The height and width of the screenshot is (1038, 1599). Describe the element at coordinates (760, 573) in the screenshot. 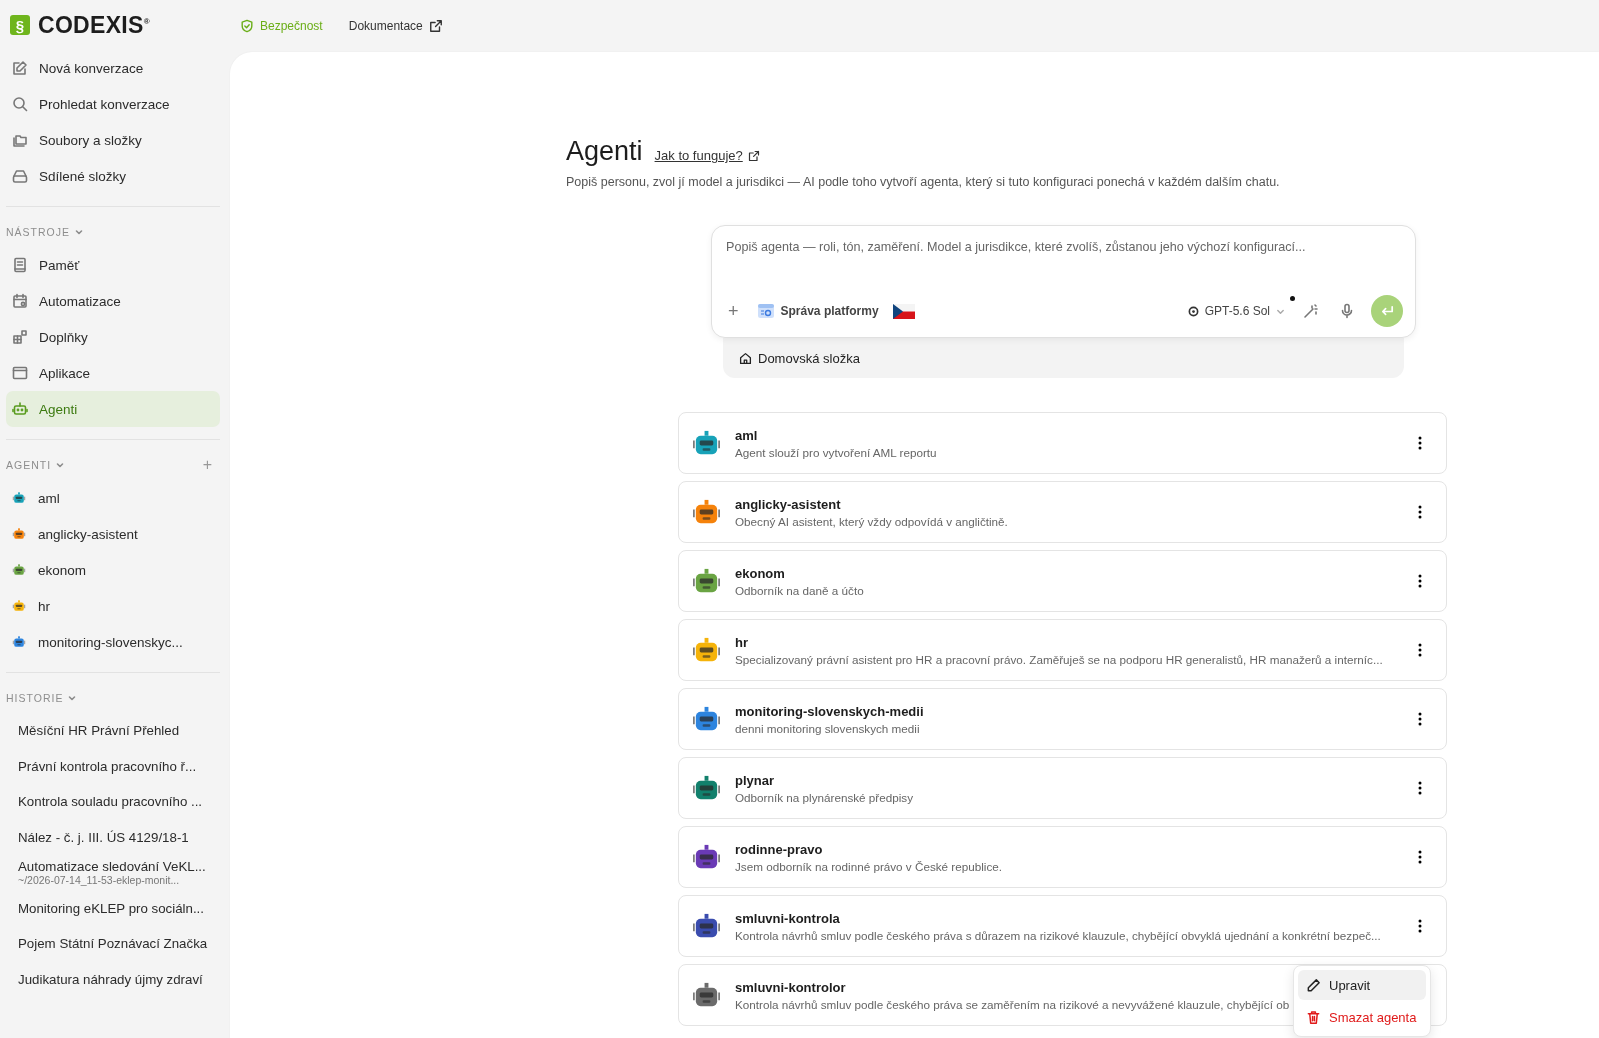

I see `agent-name: ekonom` at that location.